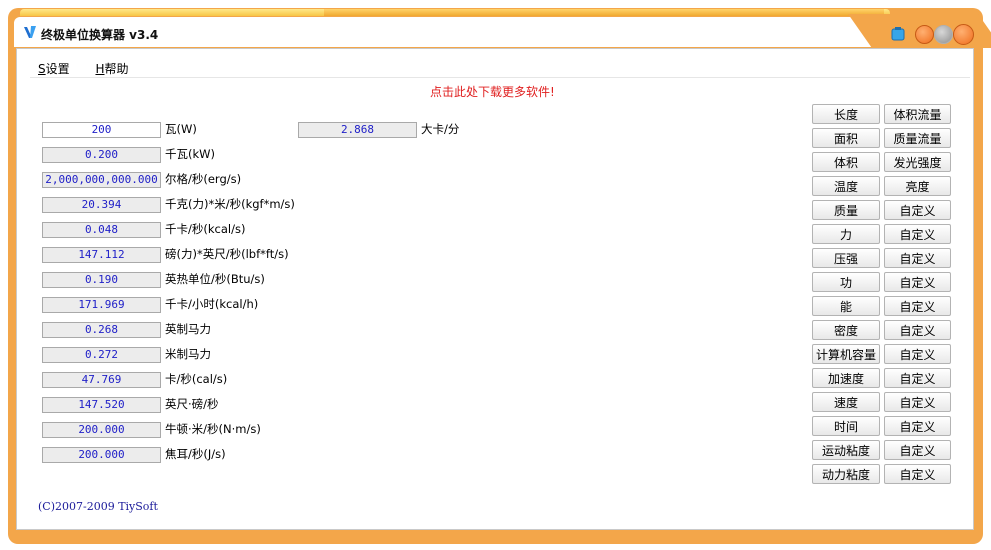 The width and height of the screenshot is (991, 550). Describe the element at coordinates (917, 138) in the screenshot. I see `category-button: 质量流量` at that location.